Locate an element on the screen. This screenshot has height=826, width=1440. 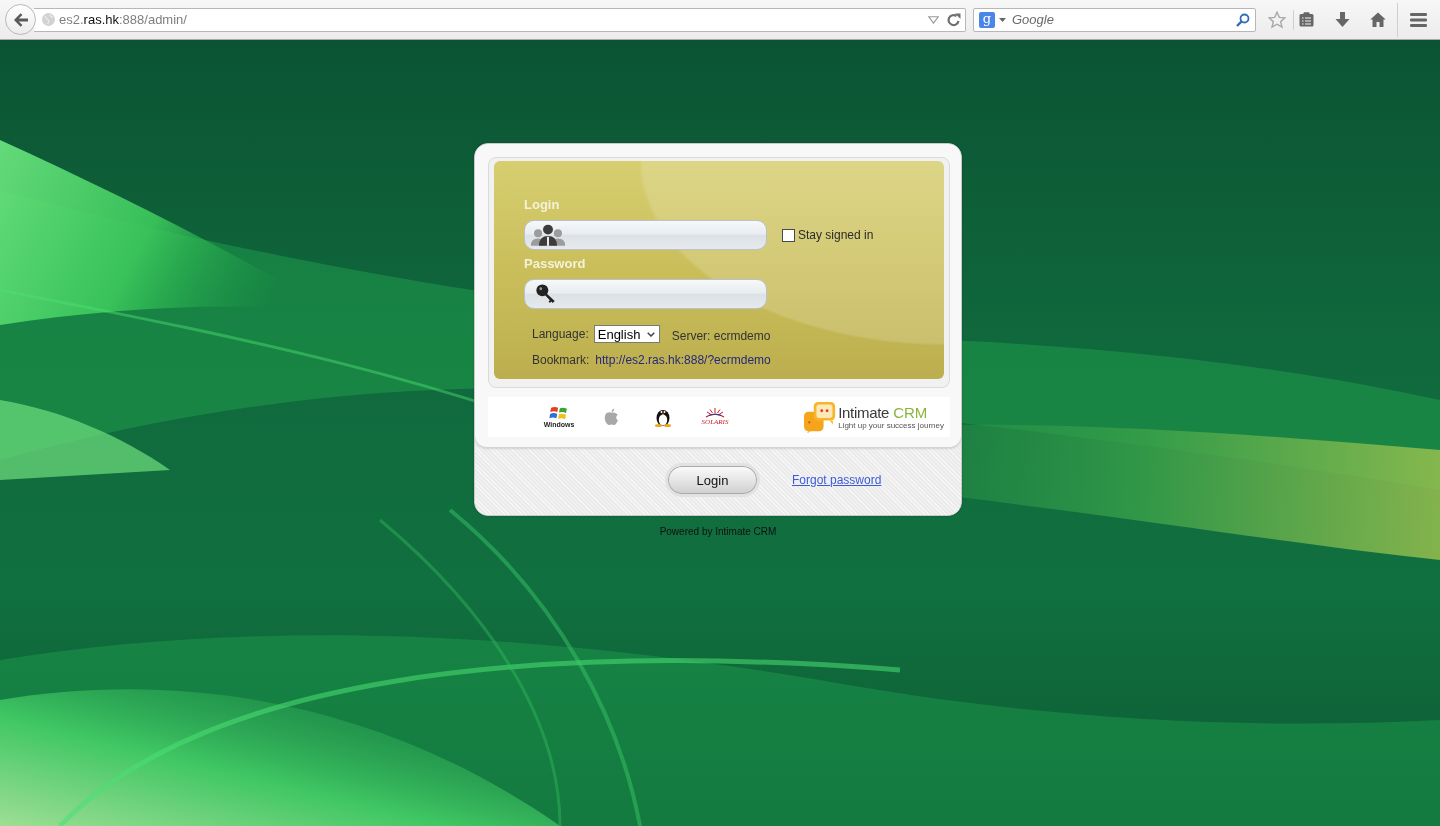
address-bar: es2.ras.hk:888/admin/ is located at coordinates (500, 19).